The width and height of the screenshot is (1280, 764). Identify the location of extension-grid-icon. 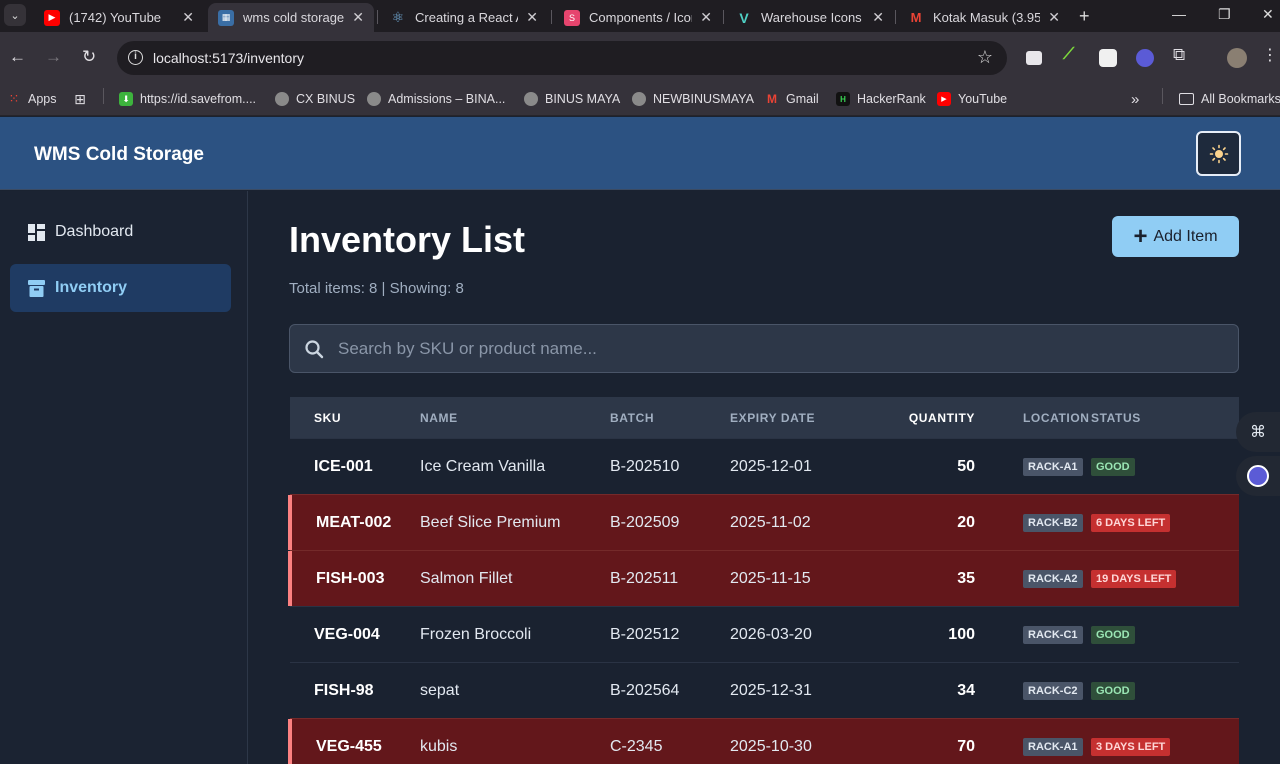
(1108, 58).